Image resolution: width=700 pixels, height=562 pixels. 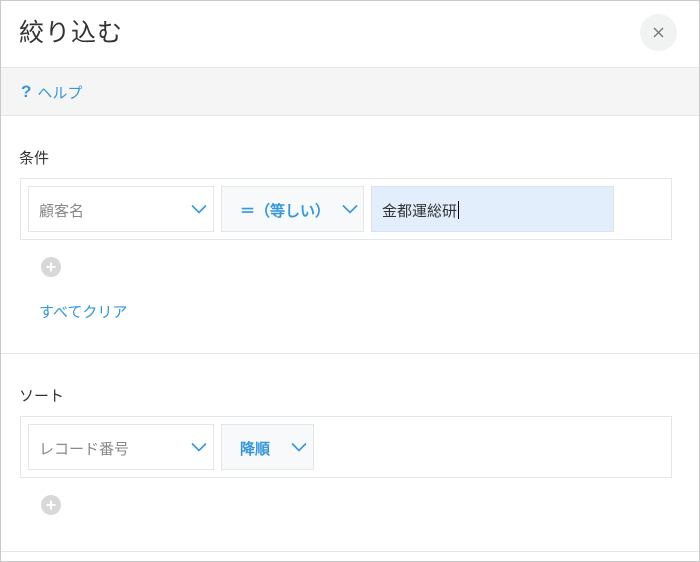 I want to click on add-sort-button, so click(x=51, y=505).